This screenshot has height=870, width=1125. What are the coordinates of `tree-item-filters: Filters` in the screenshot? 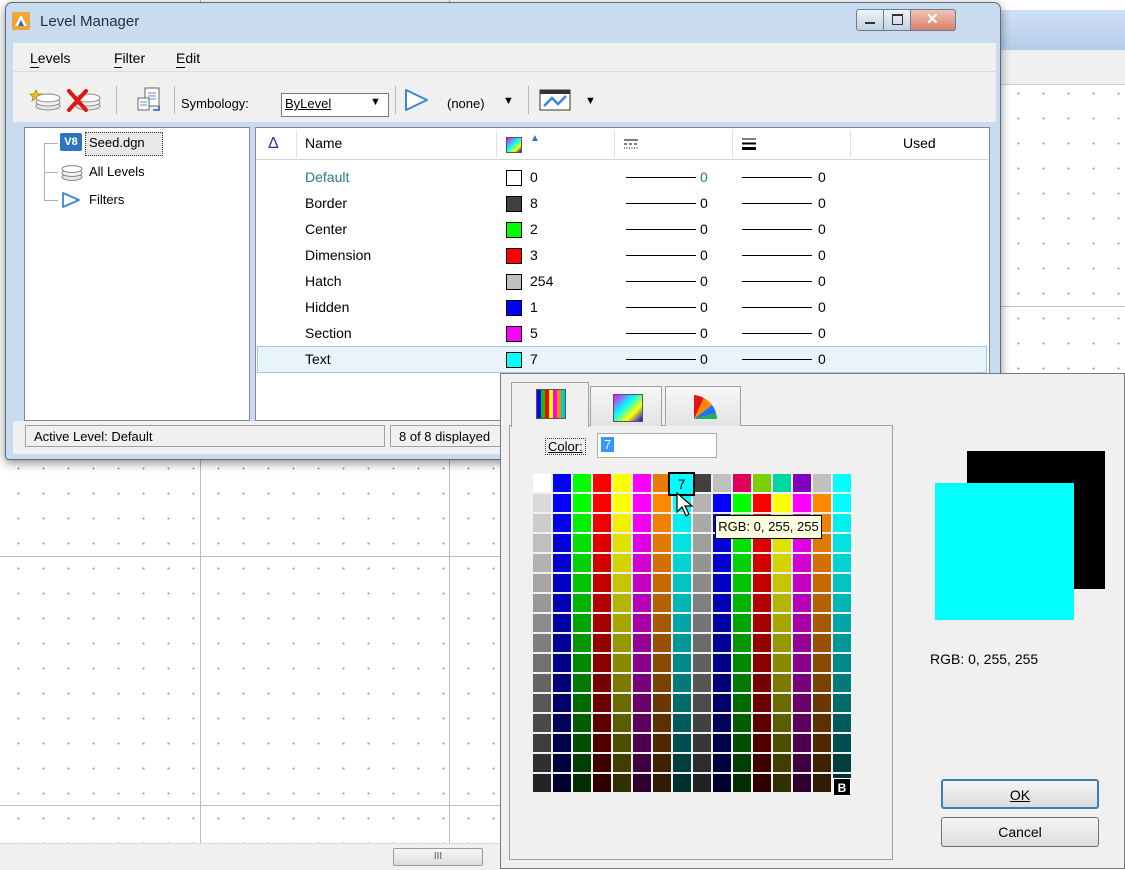 It's located at (106, 199).